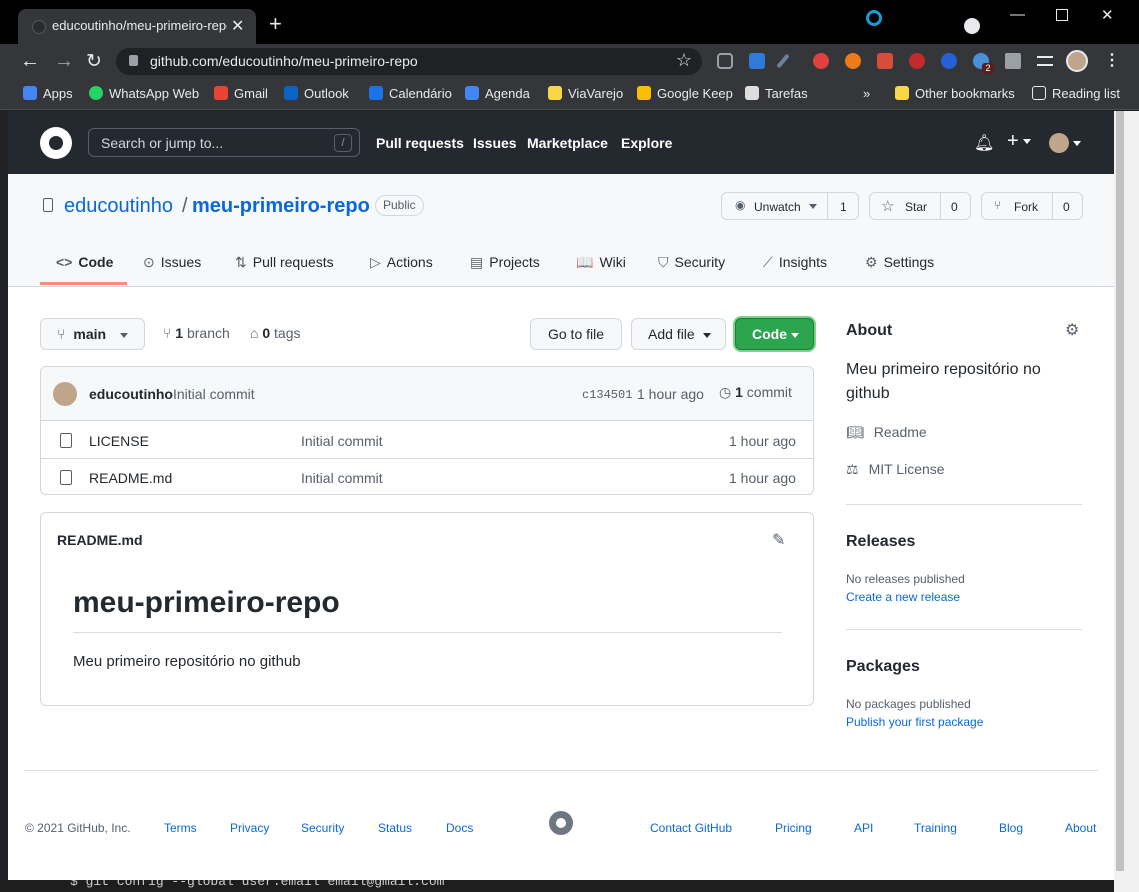  What do you see at coordinates (790, 206) in the screenshot?
I see `watch-button: ◉ Unwatch 1` at bounding box center [790, 206].